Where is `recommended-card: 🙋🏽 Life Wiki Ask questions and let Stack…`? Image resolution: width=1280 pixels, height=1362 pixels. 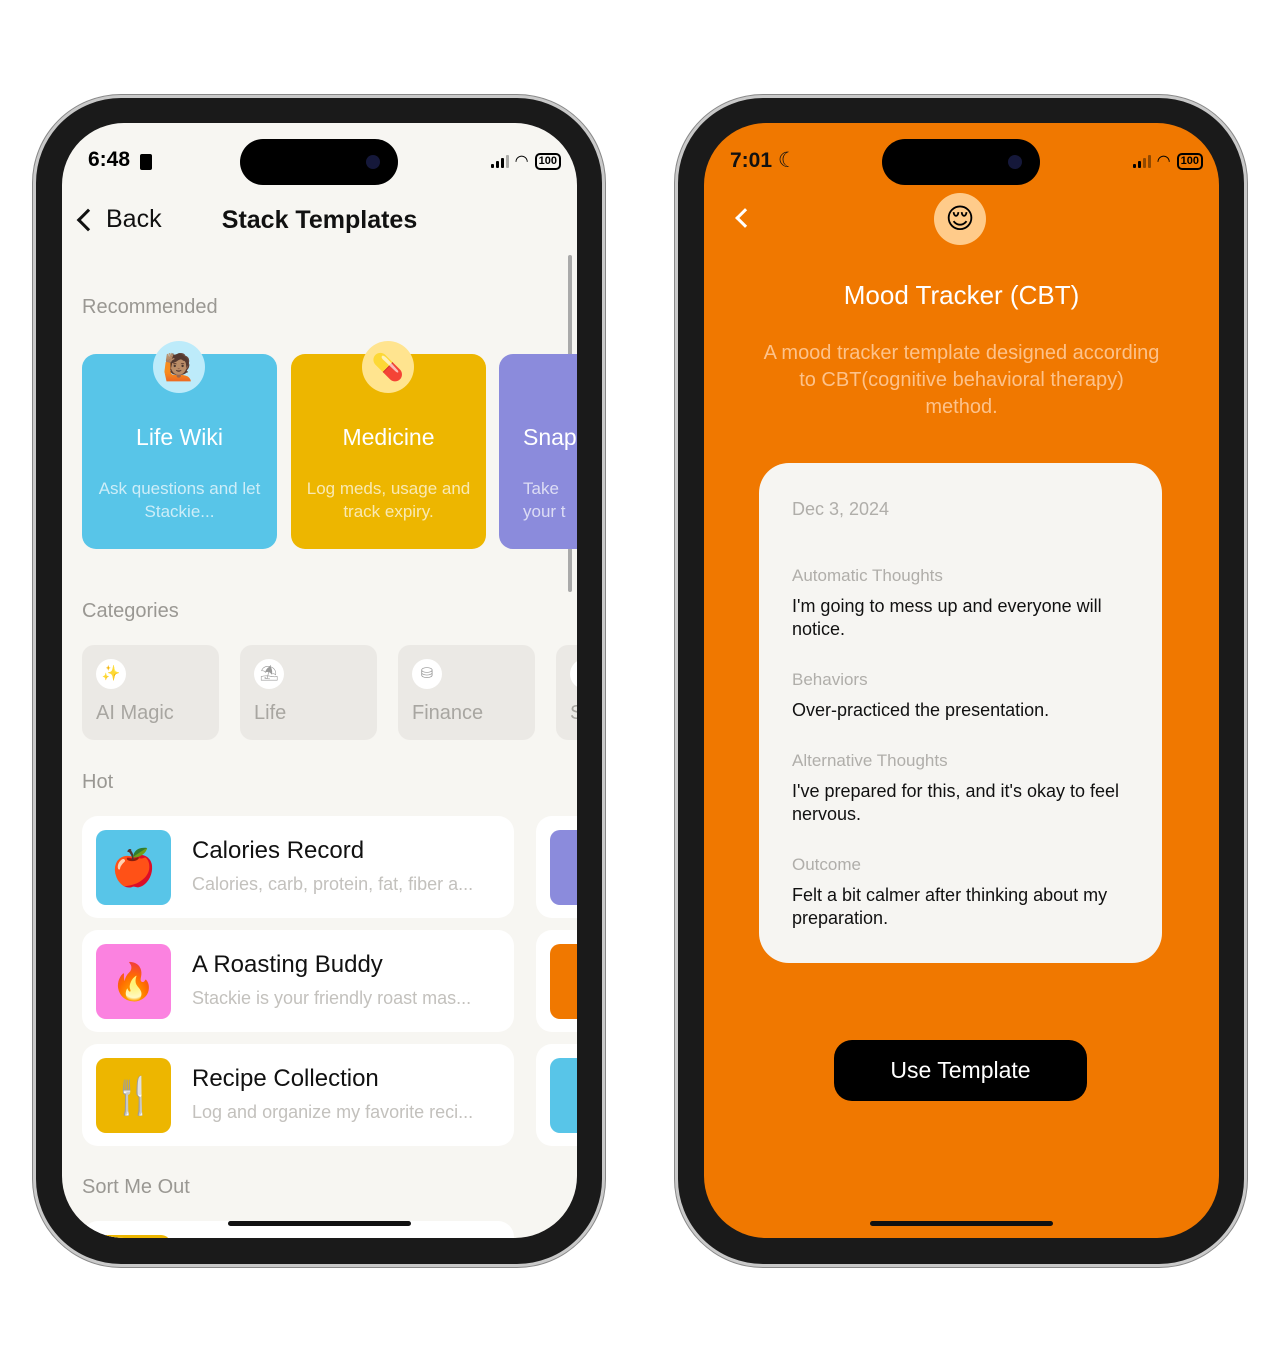 recommended-card: 🙋🏽 Life Wiki Ask questions and let Stack… is located at coordinates (179, 457).